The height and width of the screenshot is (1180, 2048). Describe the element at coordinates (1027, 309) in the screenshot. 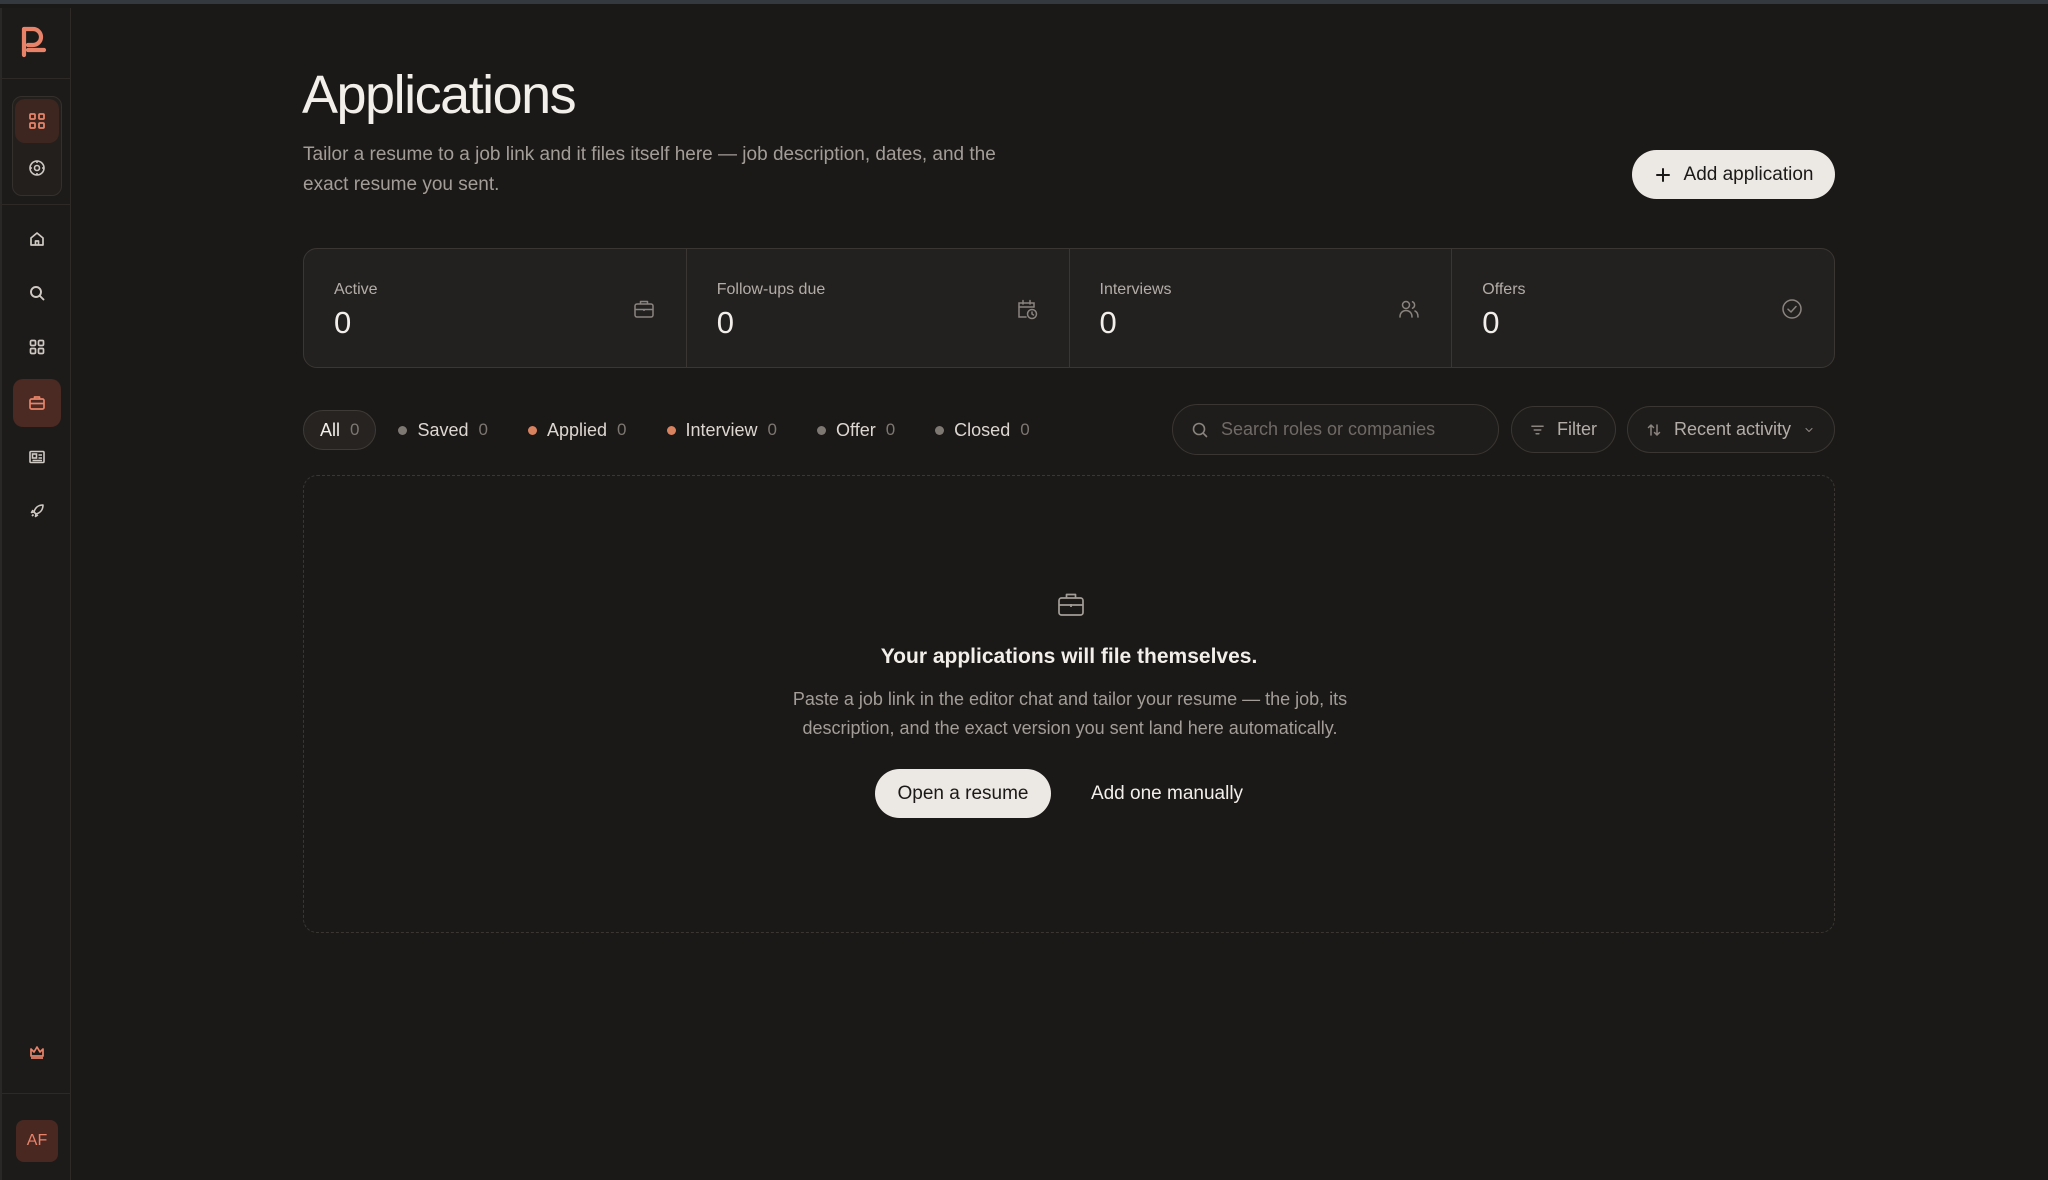

I see `calendar-clock-icon` at that location.